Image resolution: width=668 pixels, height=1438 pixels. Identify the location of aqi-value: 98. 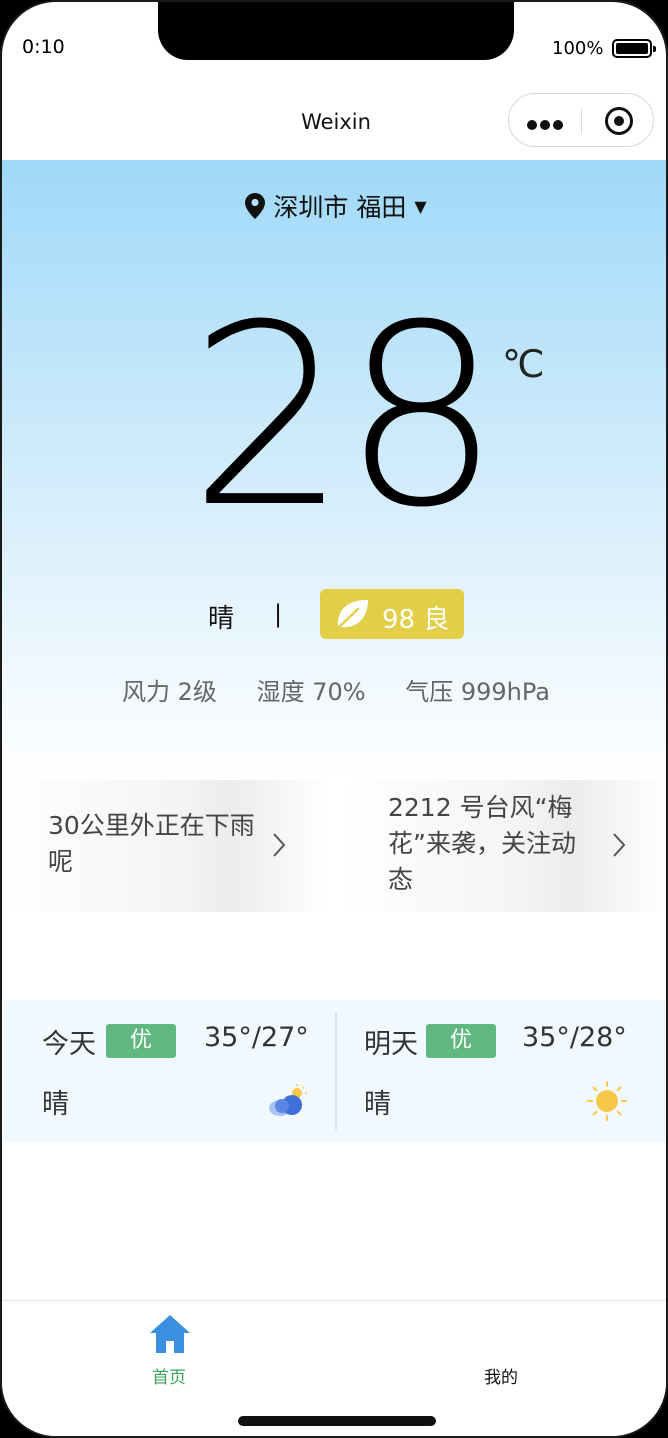
(399, 620).